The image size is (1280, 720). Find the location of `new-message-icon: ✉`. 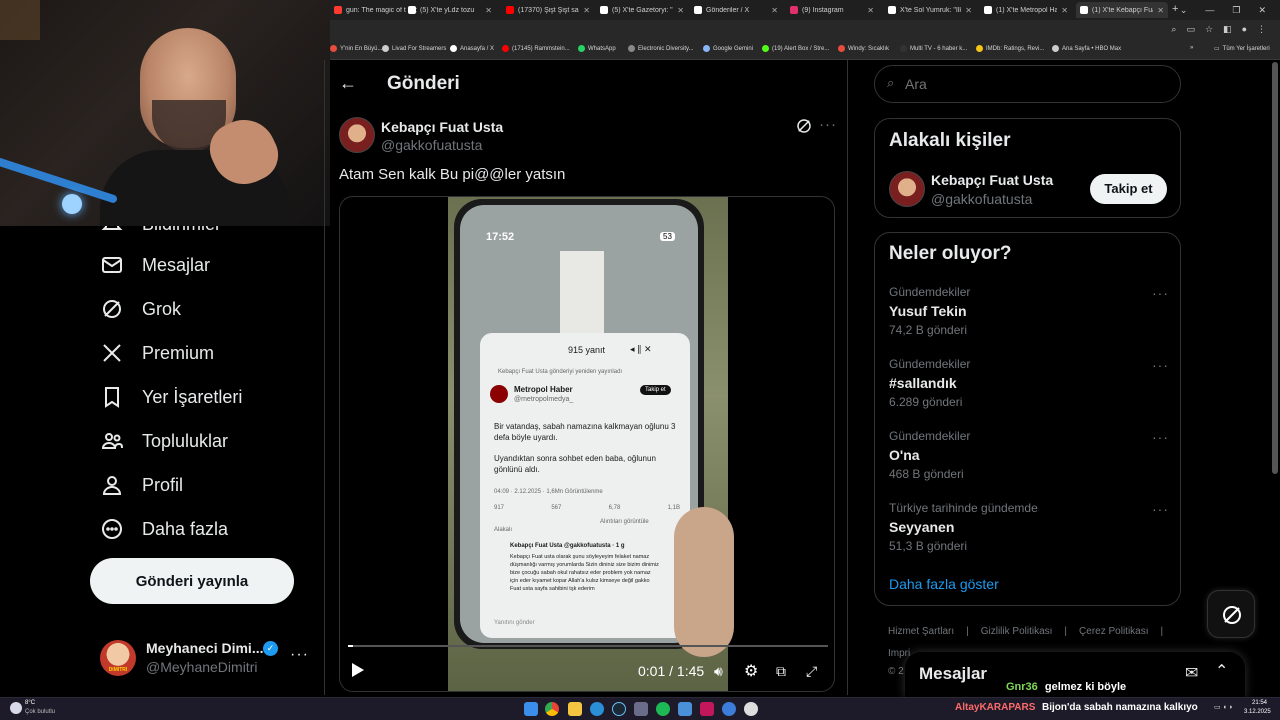

new-message-icon: ✉ is located at coordinates (1191, 673).